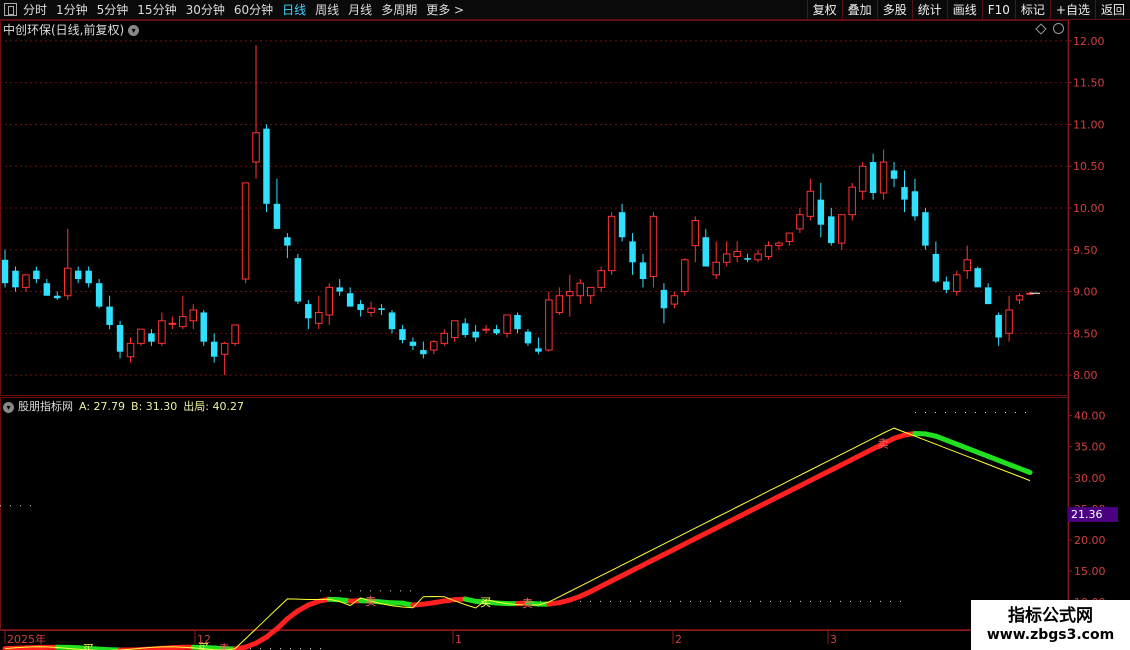 This screenshot has width=1130, height=650. I want to click on date-label: 1, so click(458, 639).